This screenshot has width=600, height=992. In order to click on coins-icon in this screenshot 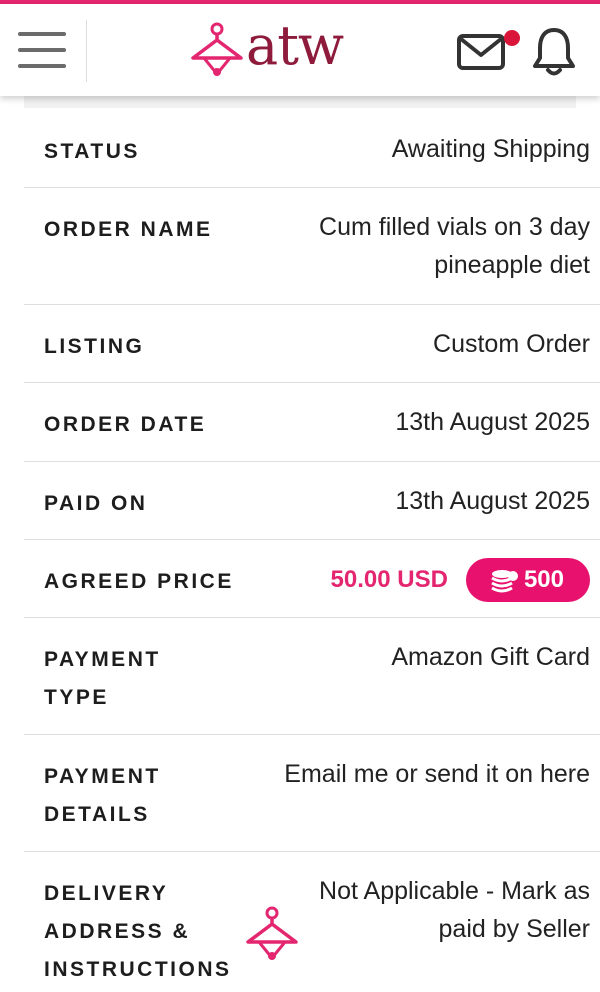, I will do `click(504, 581)`.